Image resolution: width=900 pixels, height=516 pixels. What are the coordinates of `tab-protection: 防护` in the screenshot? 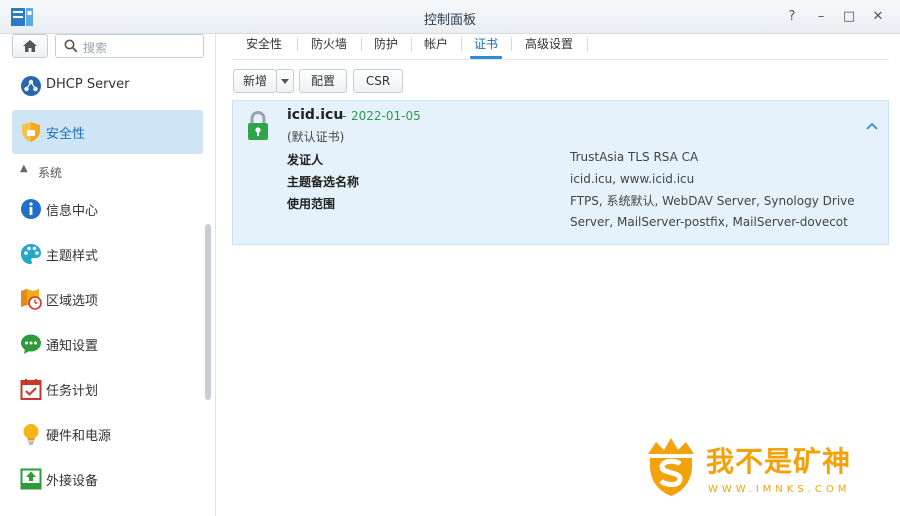 It's located at (386, 47).